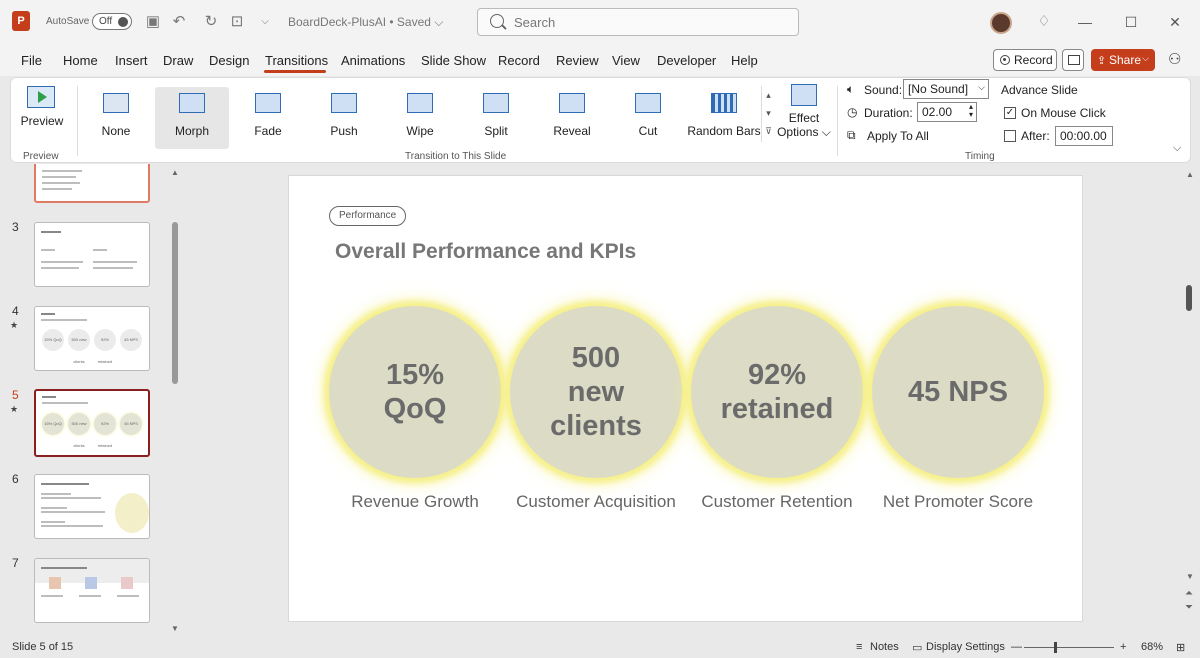 This screenshot has width=1200, height=658. Describe the element at coordinates (572, 131) in the screenshot. I see `transition-label: Reveal` at that location.